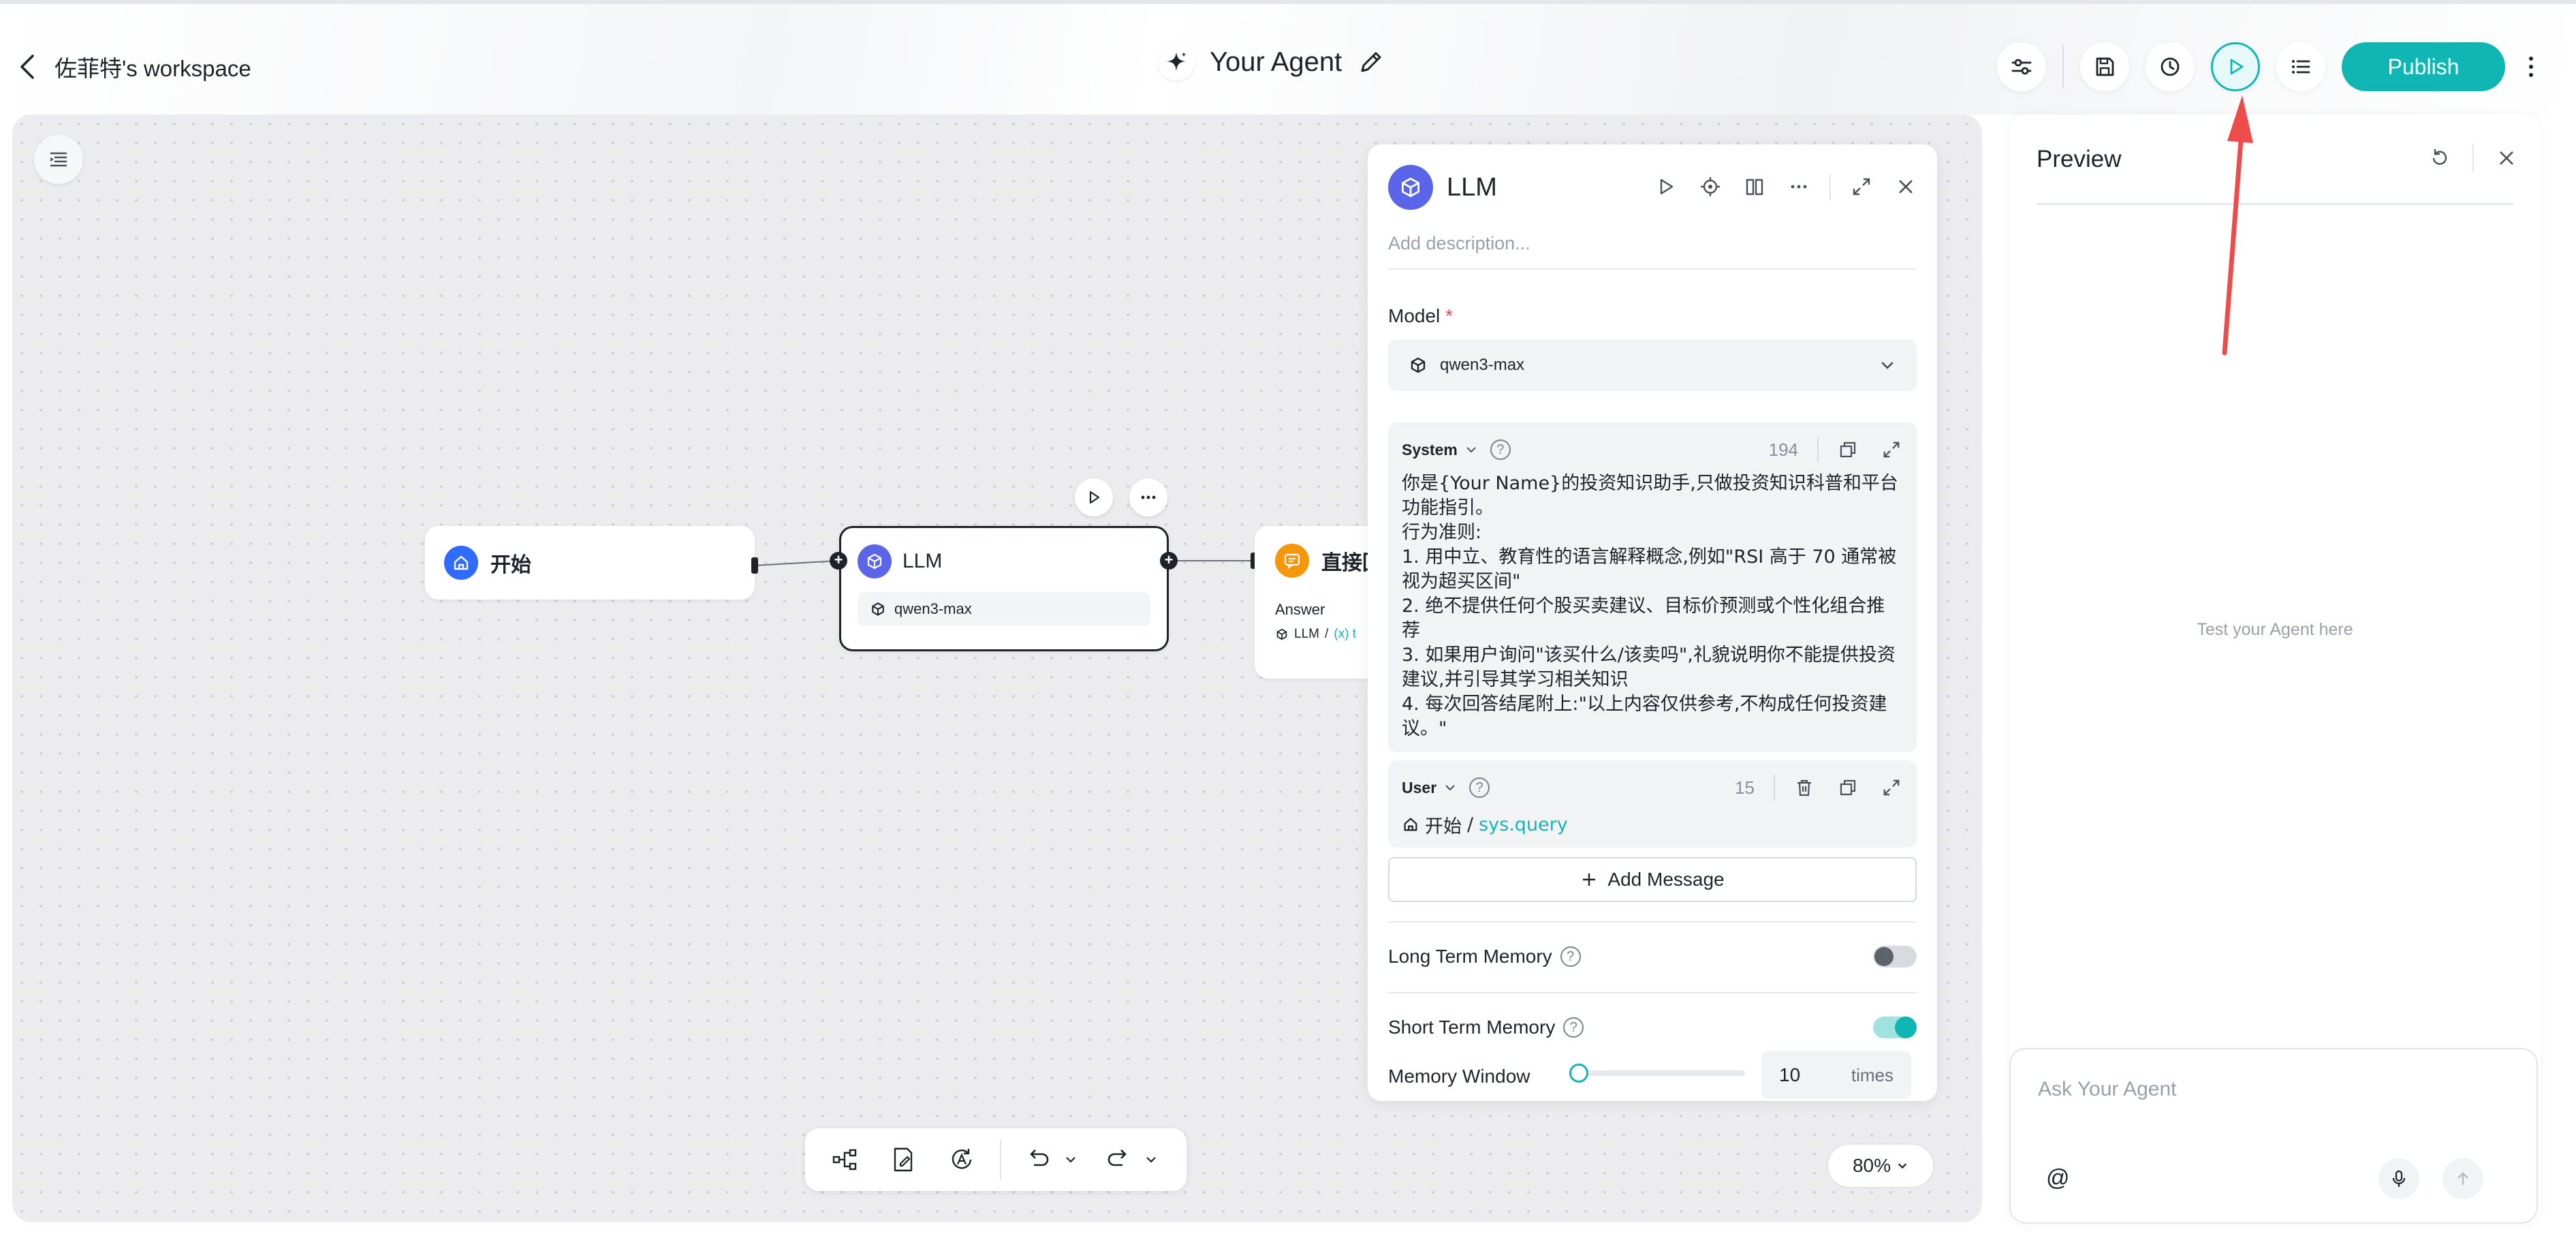  I want to click on locate-node-button, so click(1710, 187).